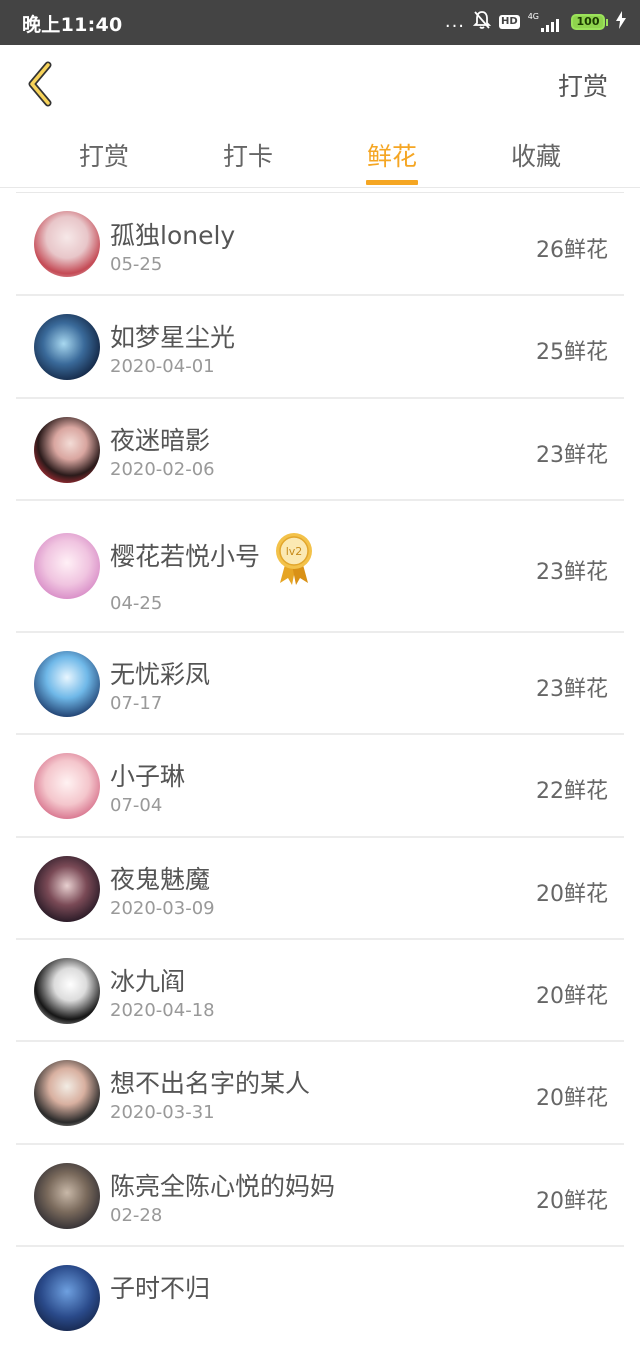 This screenshot has height=1349, width=640. What do you see at coordinates (185, 556) in the screenshot?
I see `user-name: 樱花若悦小号` at bounding box center [185, 556].